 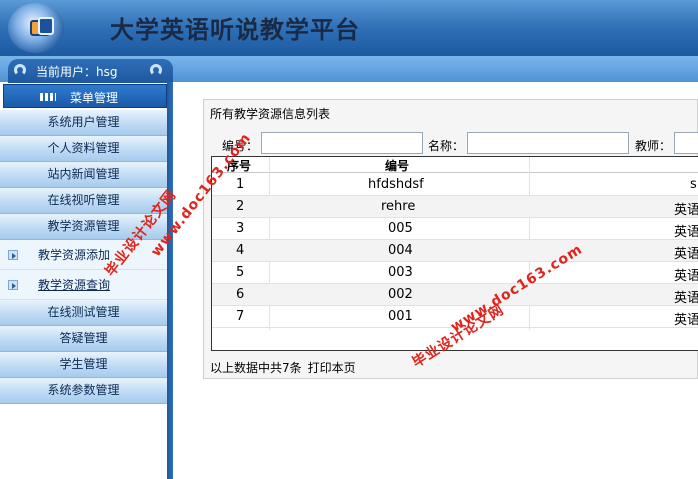 I want to click on sidebar-item-label: 答疑管理, so click(x=83, y=338).